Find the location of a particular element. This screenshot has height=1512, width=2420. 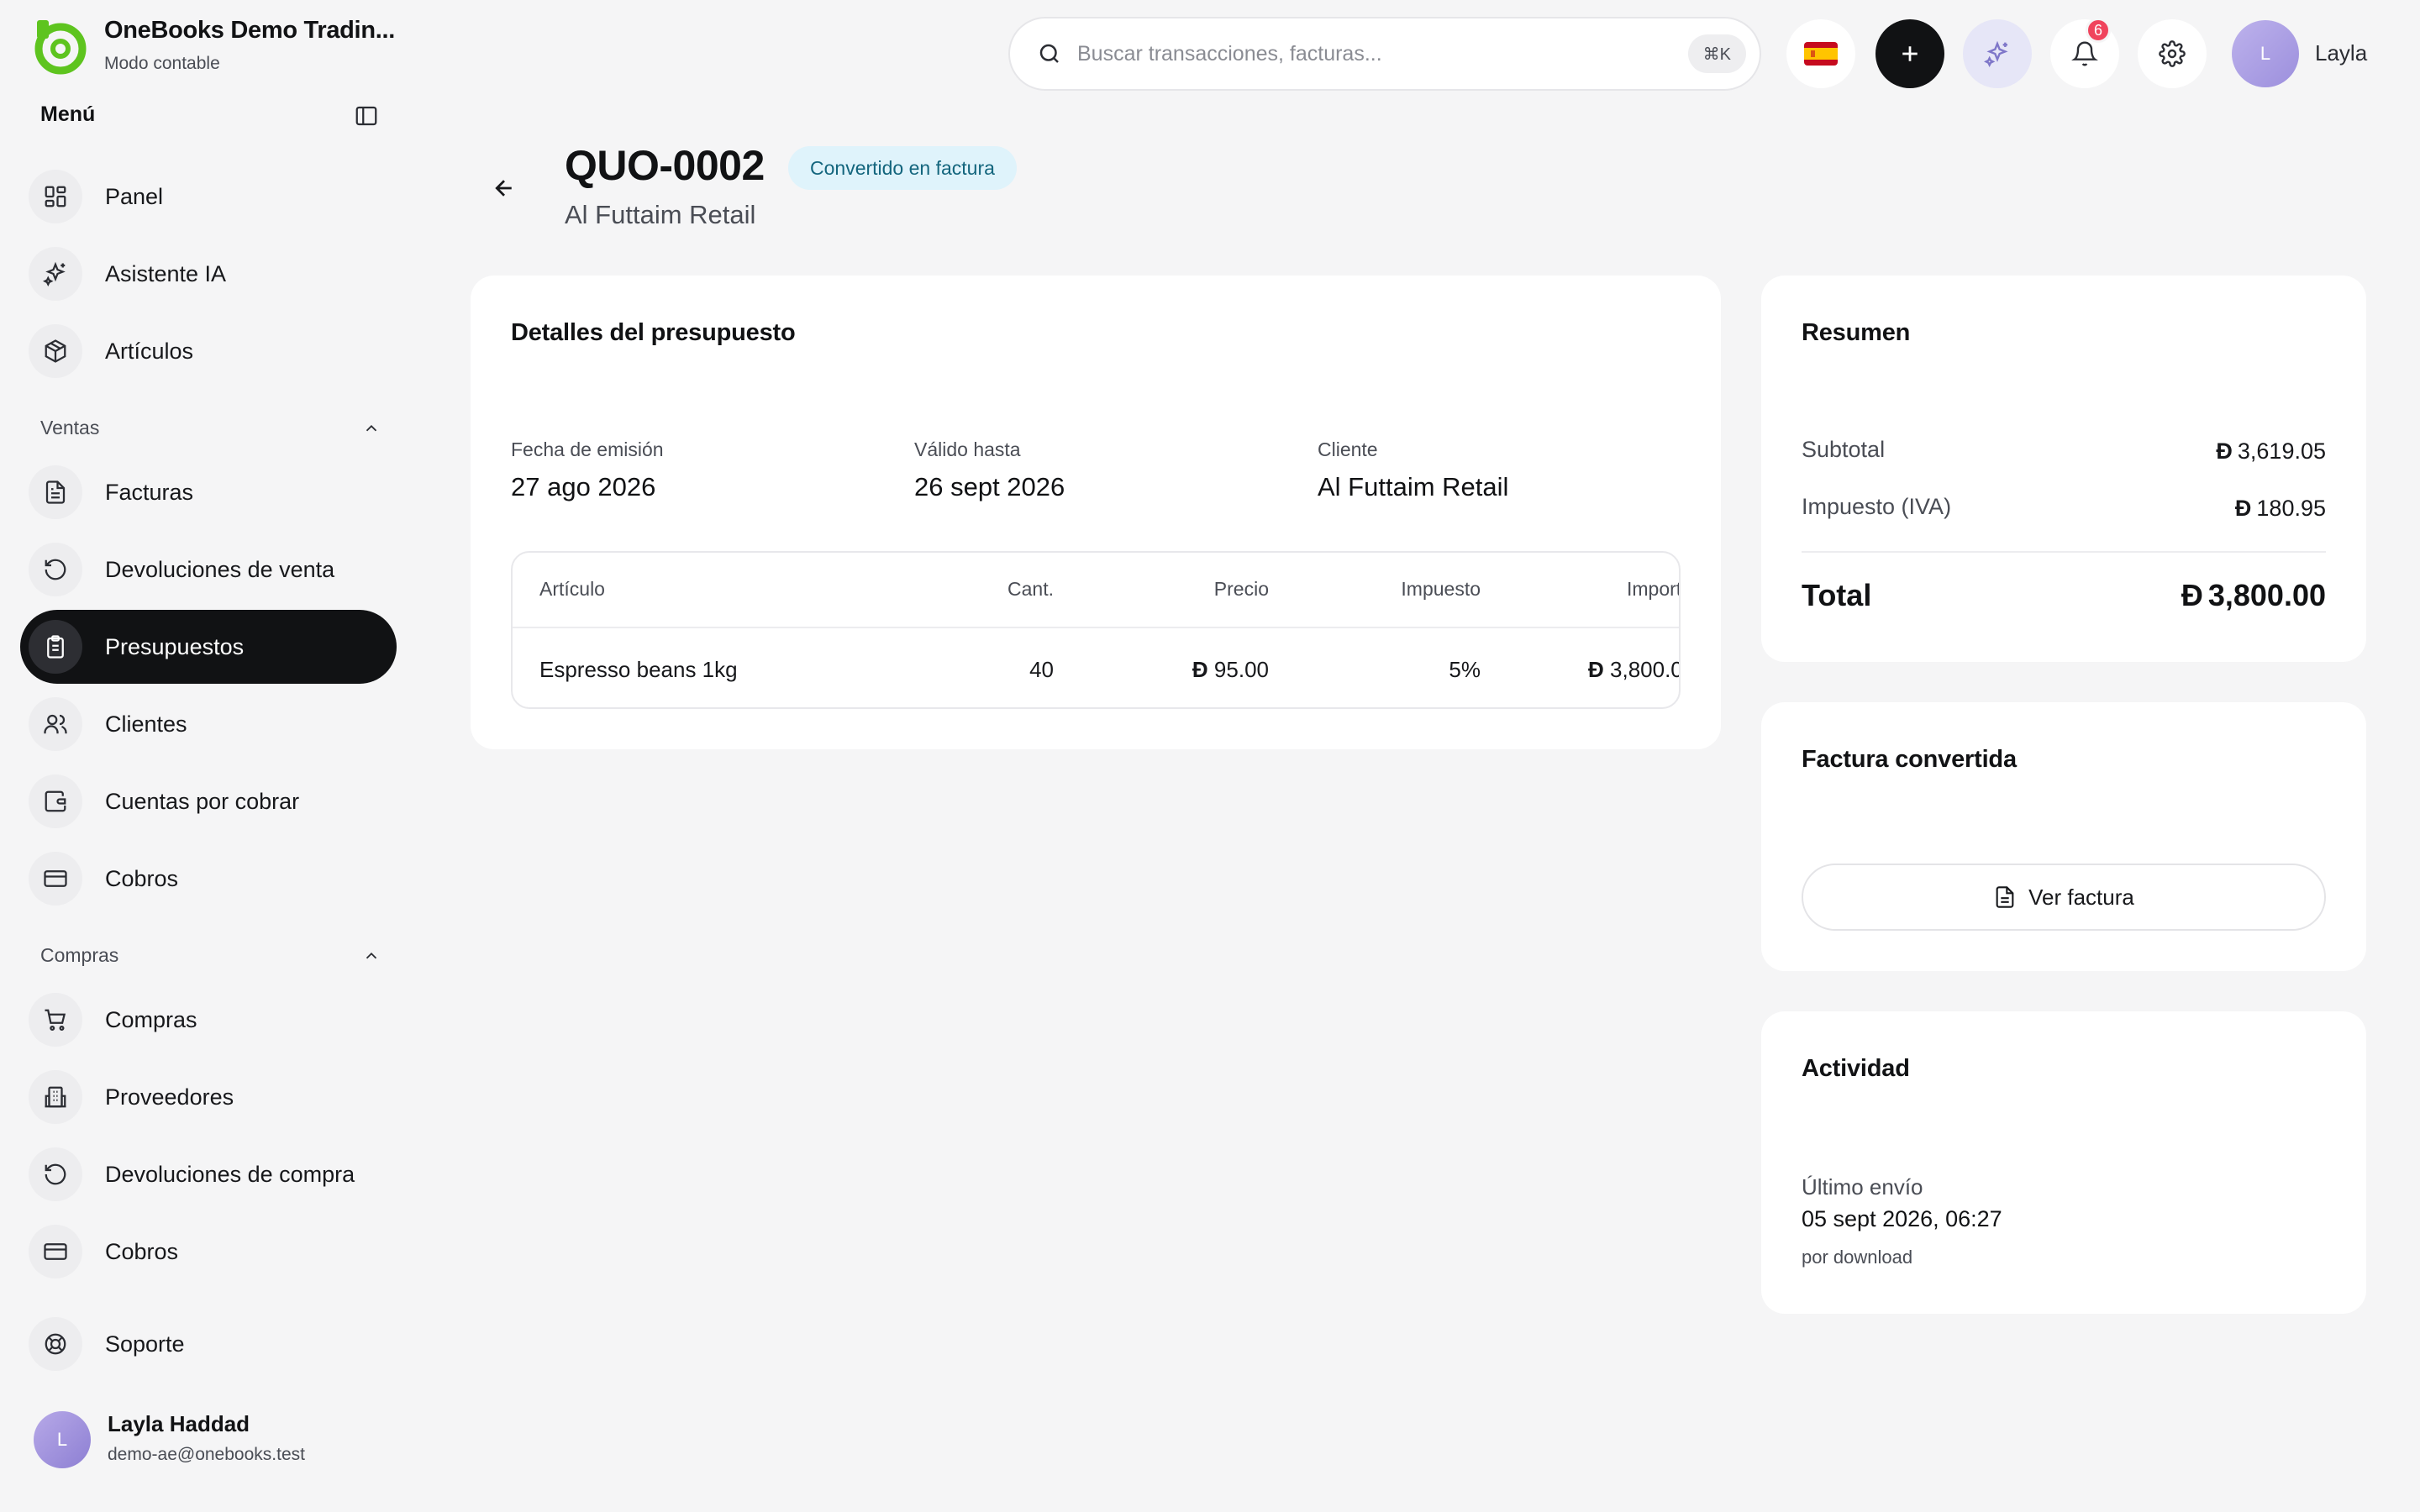

section-label-sales: Ventas is located at coordinates (70, 427).